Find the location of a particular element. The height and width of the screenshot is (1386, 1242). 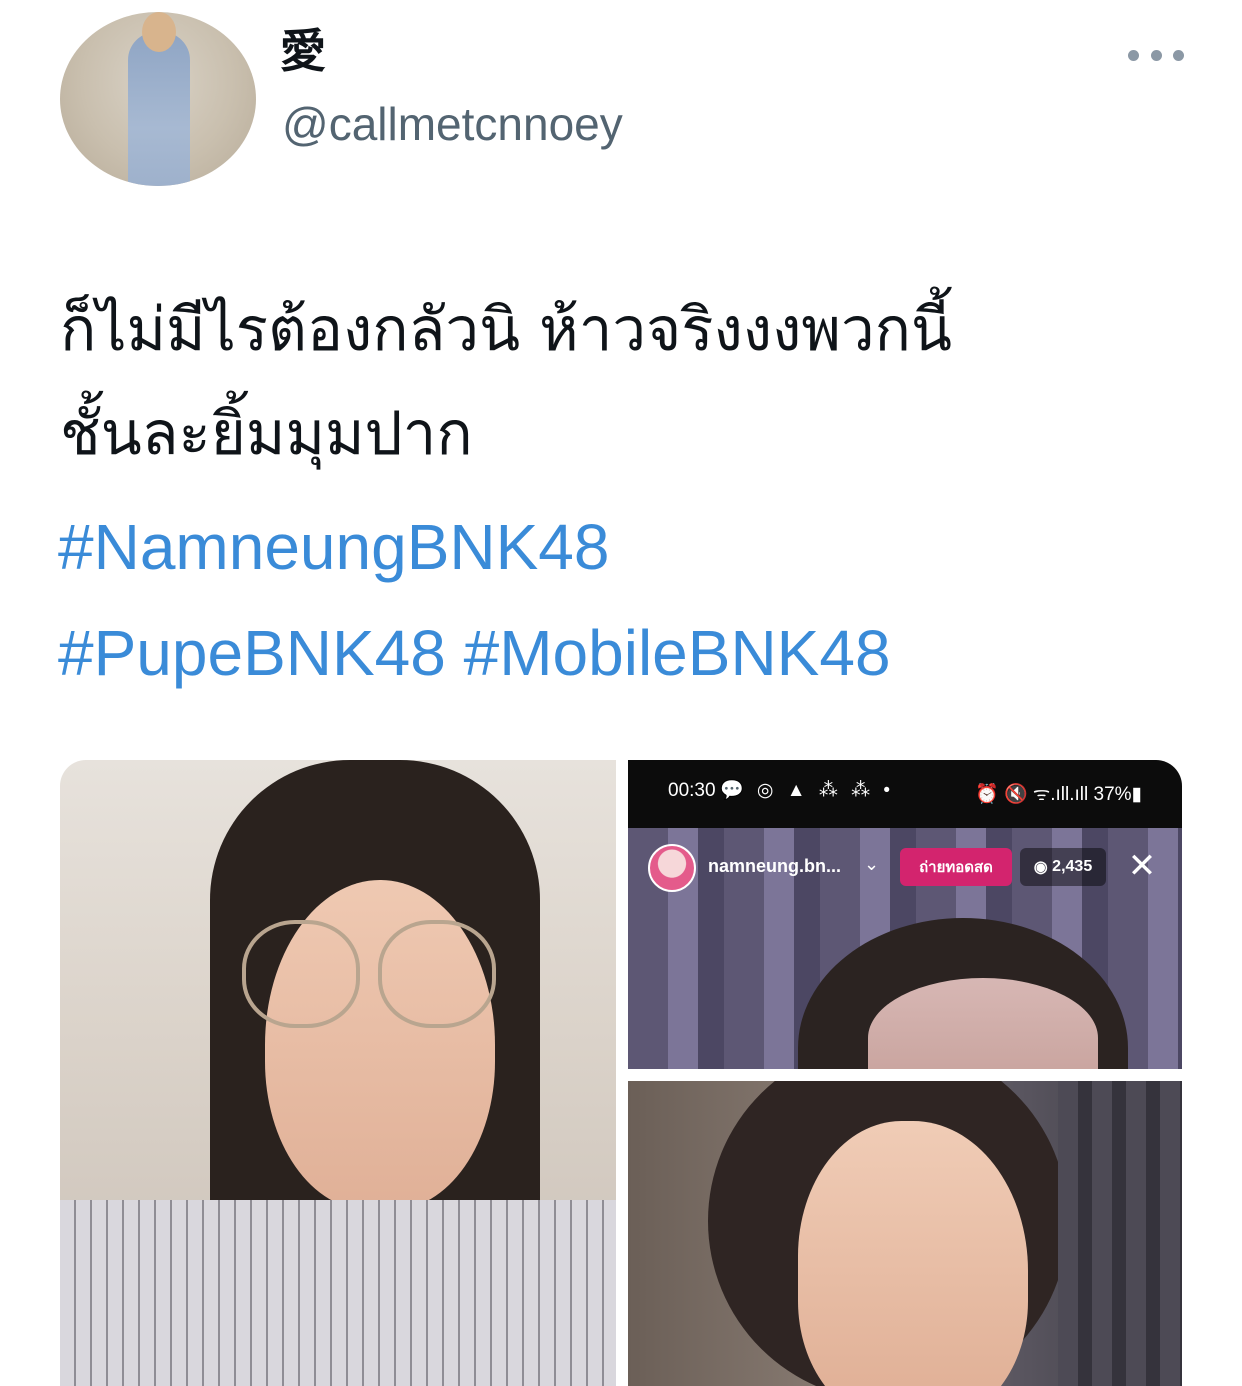

close-icon: ✕ is located at coordinates (1142, 866).